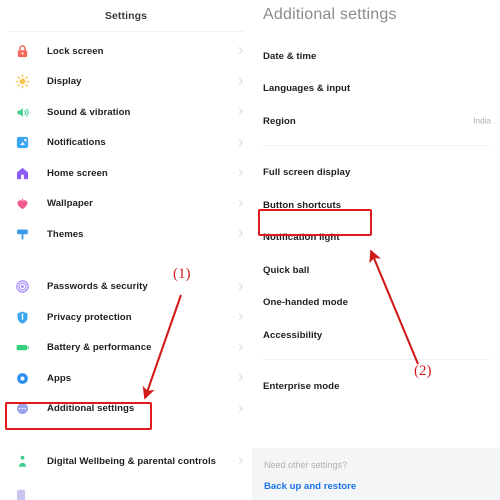  I want to click on speaker-icon, so click(22, 112).